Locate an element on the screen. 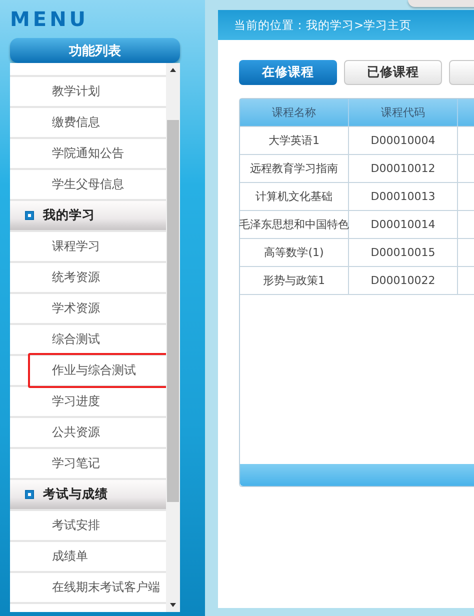  table-cell: 计算机文化基础 is located at coordinates (294, 196).